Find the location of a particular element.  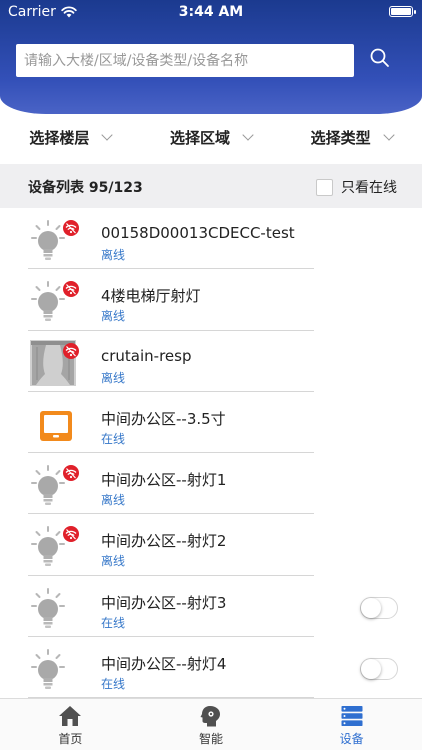

device-name: 00158D00013CDECC-test is located at coordinates (198, 233).